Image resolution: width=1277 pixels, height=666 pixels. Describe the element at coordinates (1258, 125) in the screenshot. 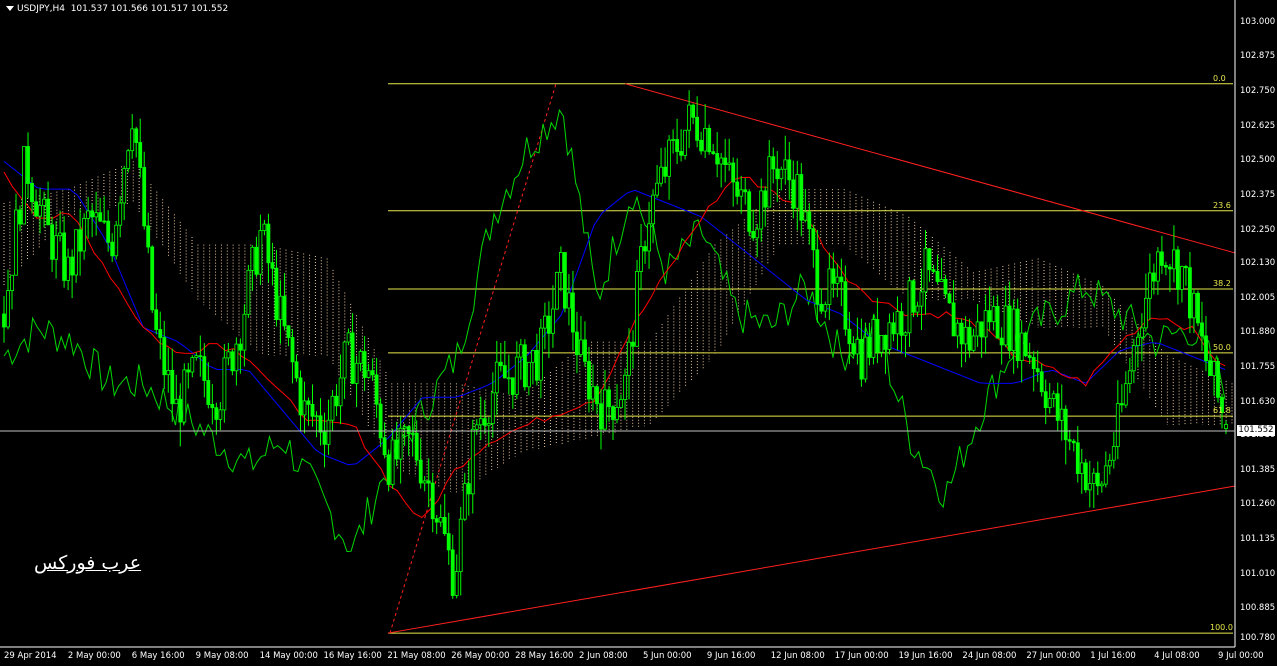

I see `price-tick-label: 102.625` at that location.